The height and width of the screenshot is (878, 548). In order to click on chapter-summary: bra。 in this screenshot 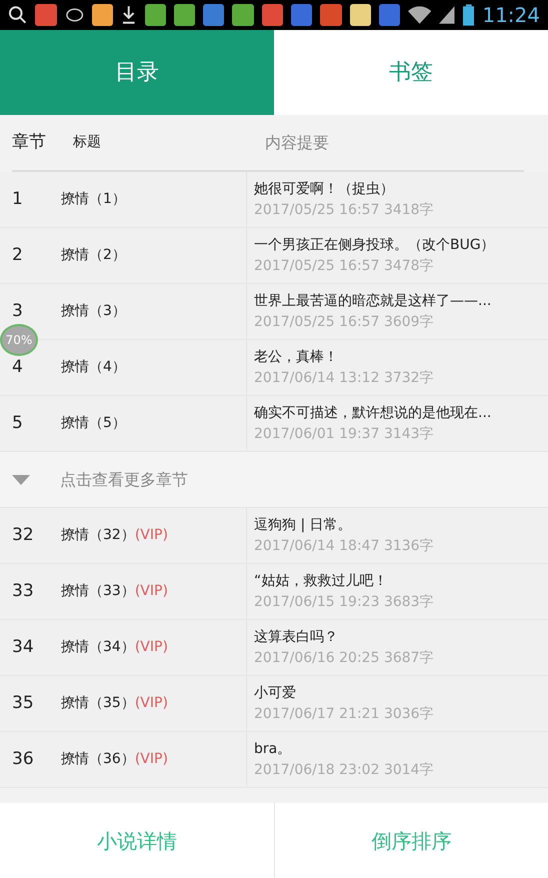, I will do `click(273, 749)`.